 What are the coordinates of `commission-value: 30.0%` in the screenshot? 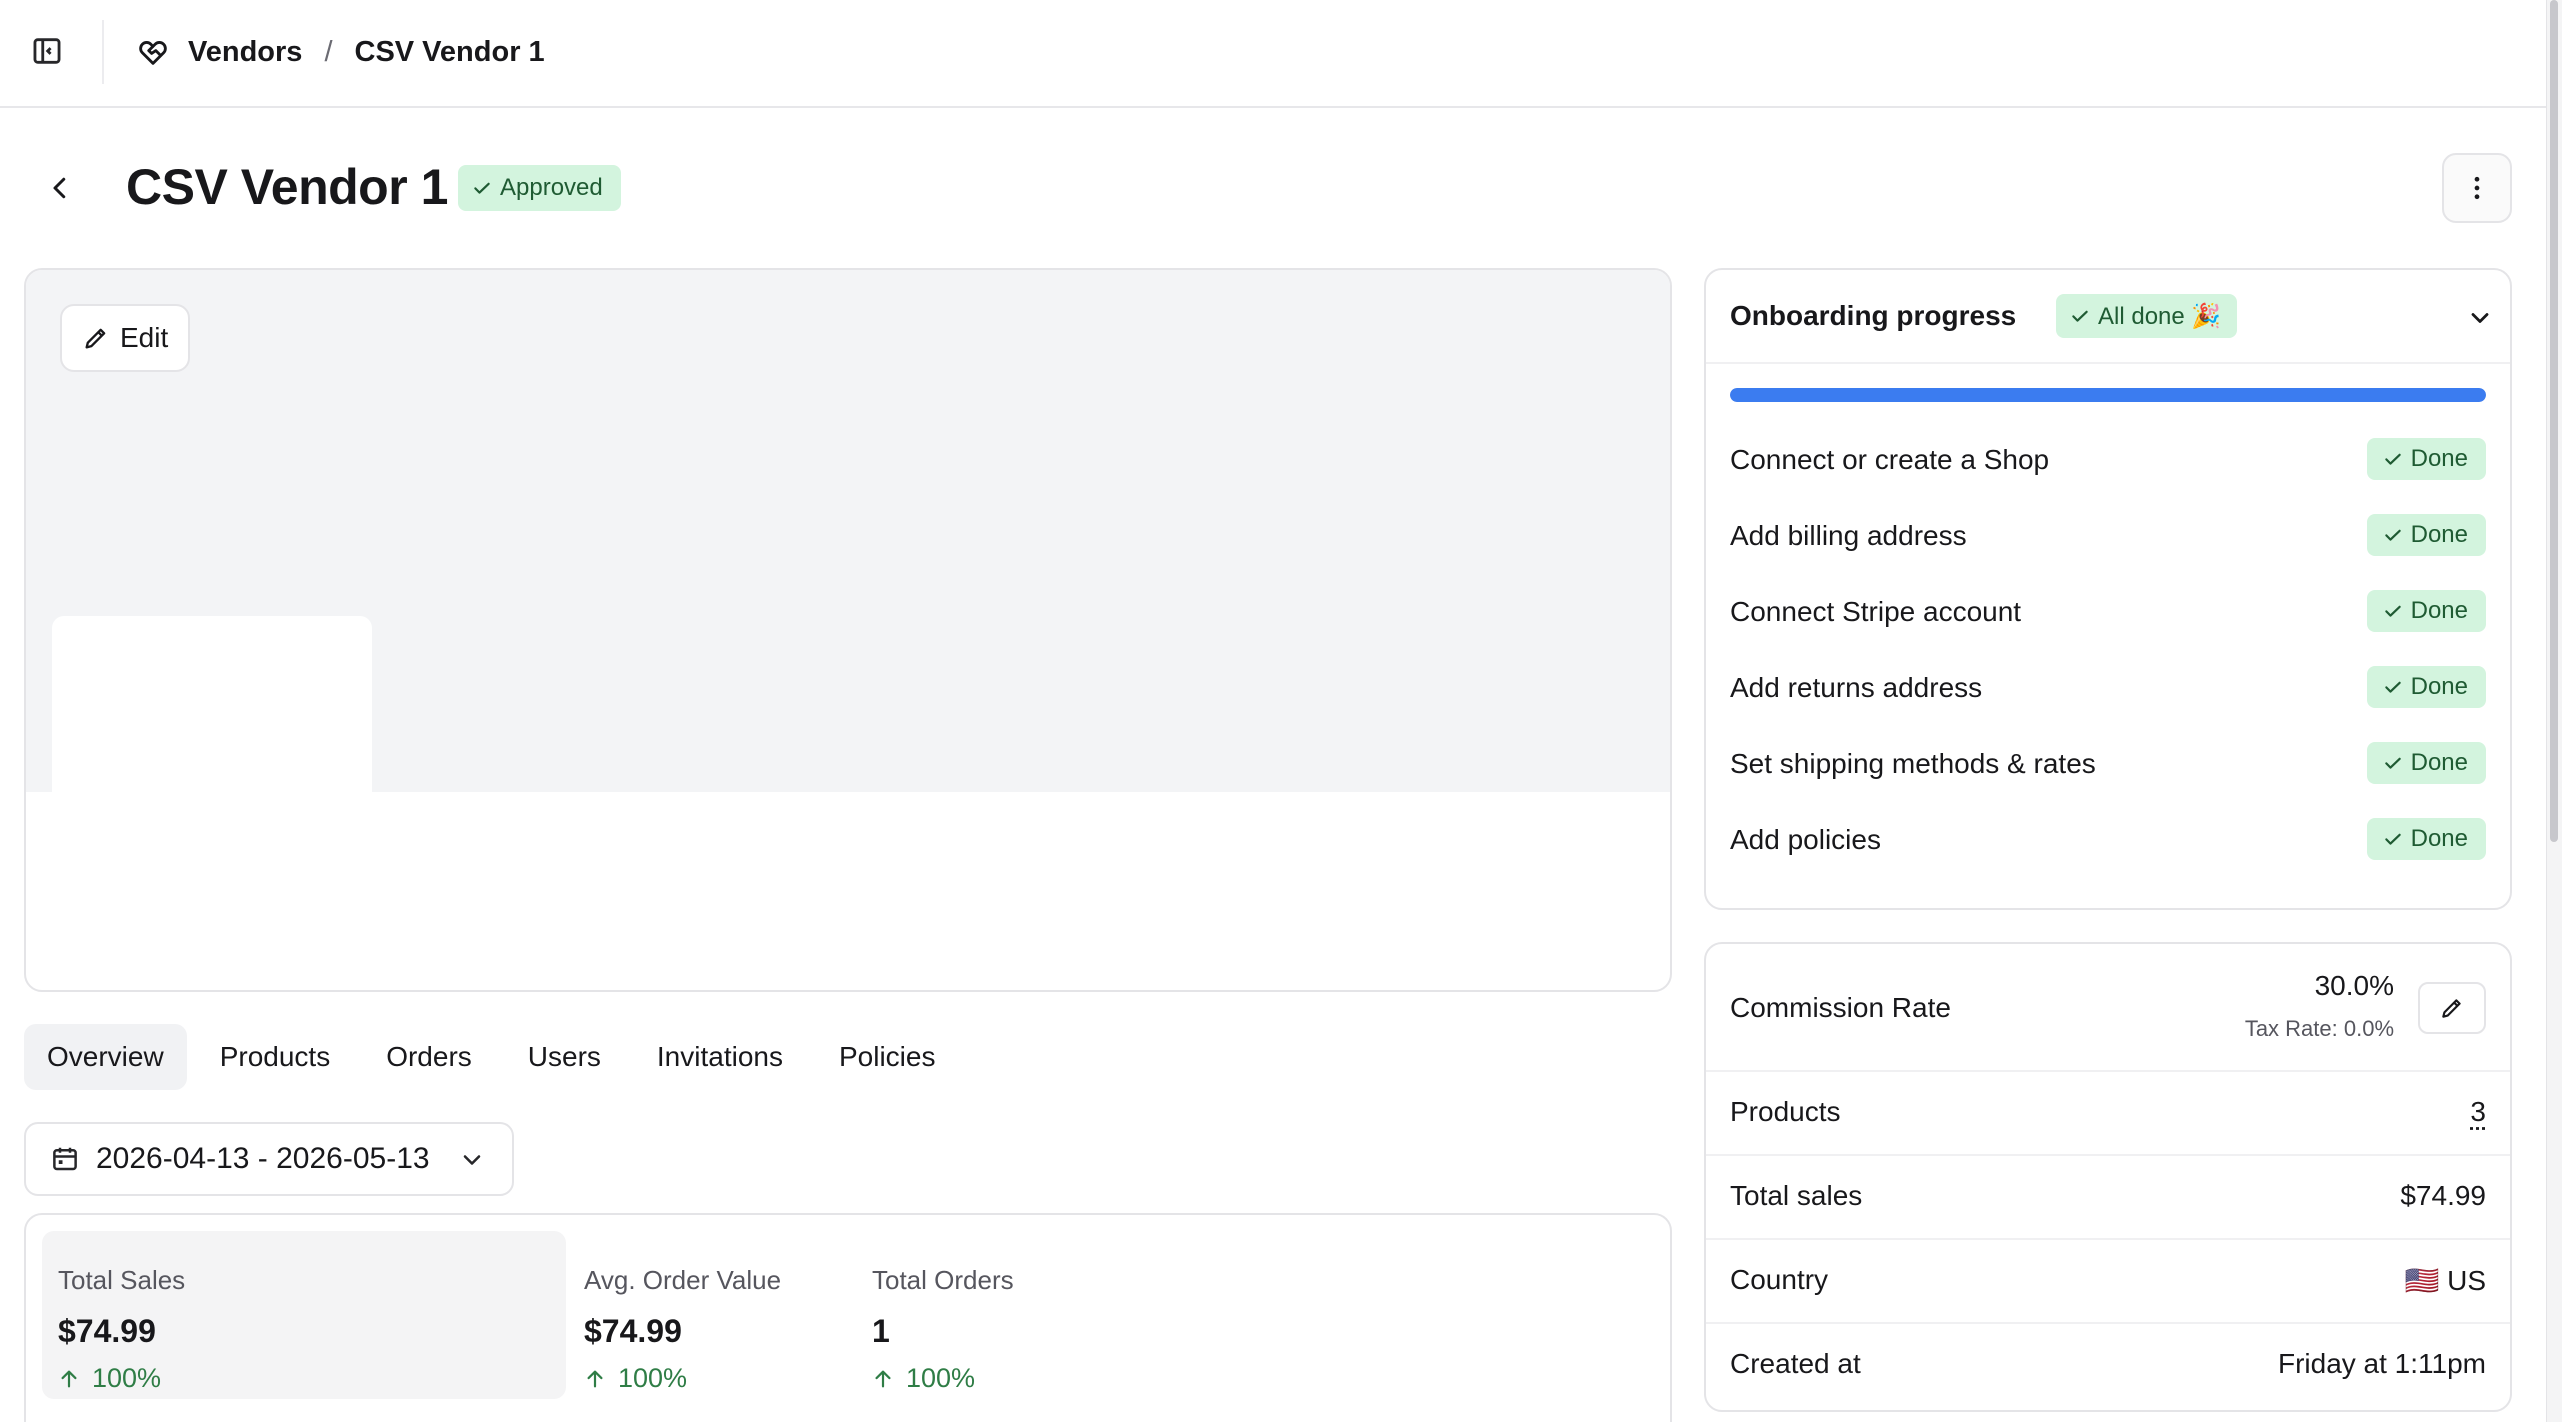 It's located at (2354, 985).